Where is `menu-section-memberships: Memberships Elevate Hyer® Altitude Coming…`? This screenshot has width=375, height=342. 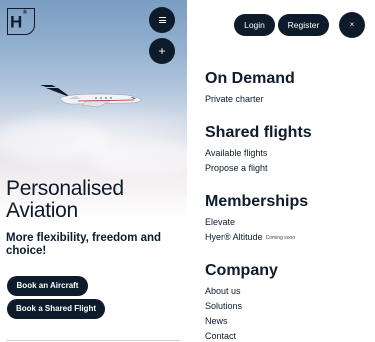 menu-section-memberships: Memberships Elevate Hyer® Altitude Coming… is located at coordinates (287, 219).